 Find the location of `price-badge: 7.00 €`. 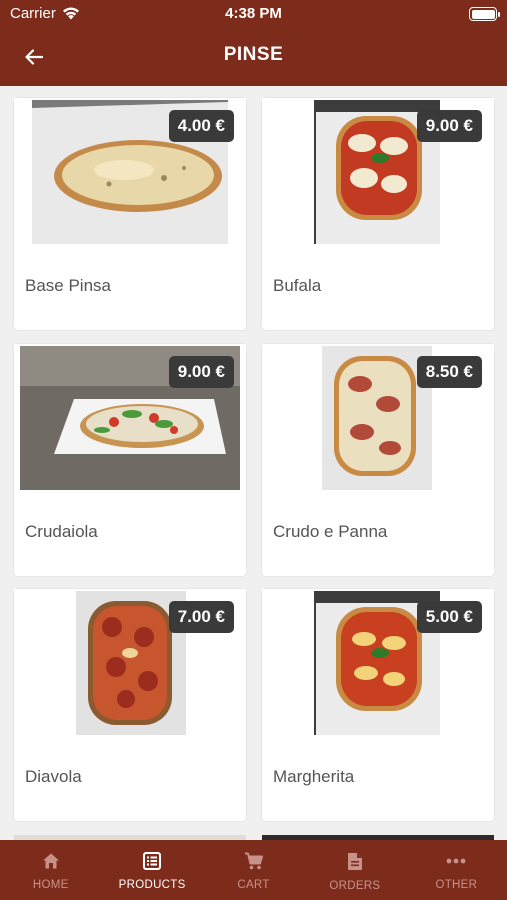

price-badge: 7.00 € is located at coordinates (201, 617).